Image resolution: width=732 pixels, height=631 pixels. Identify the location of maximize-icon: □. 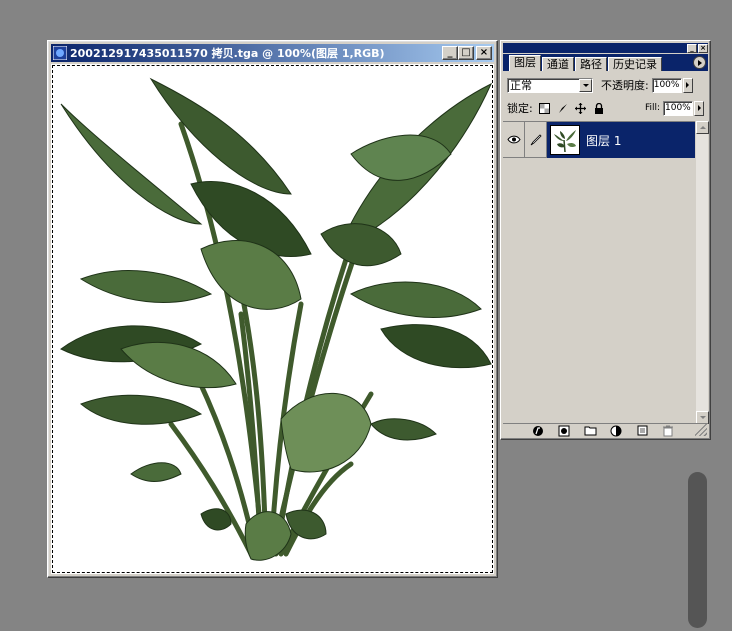
(466, 52).